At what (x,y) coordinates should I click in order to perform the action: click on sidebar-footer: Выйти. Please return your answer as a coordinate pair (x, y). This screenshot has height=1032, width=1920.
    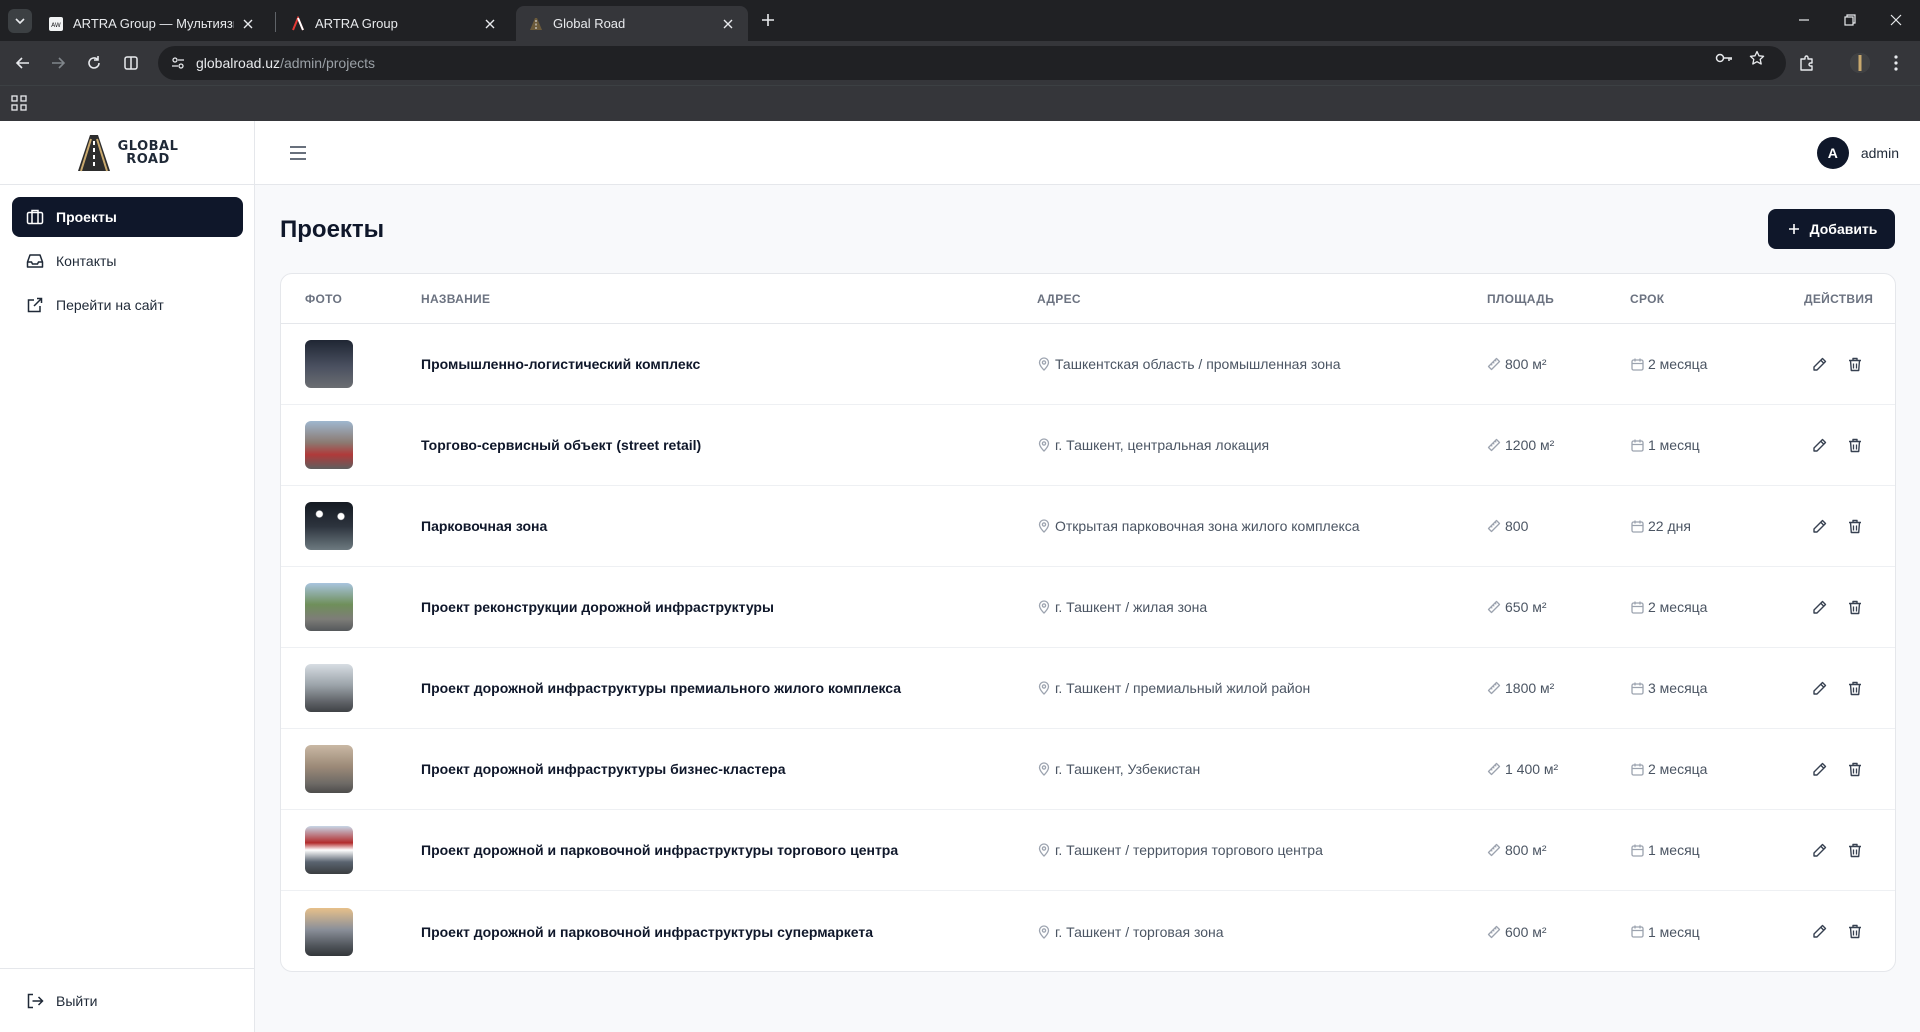
    Looking at the image, I should click on (127, 1000).